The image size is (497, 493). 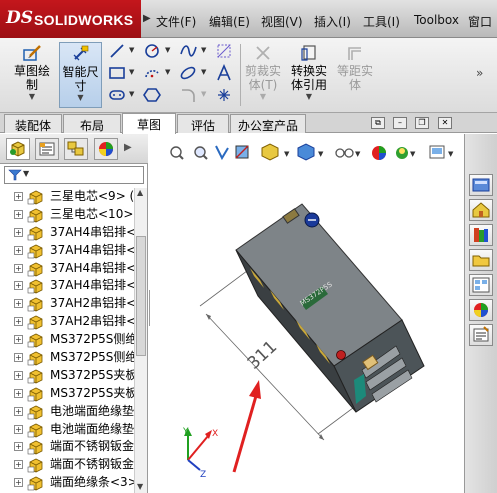 I want to click on apply-scene-dropdown-icon: ▼, so click(x=413, y=154).